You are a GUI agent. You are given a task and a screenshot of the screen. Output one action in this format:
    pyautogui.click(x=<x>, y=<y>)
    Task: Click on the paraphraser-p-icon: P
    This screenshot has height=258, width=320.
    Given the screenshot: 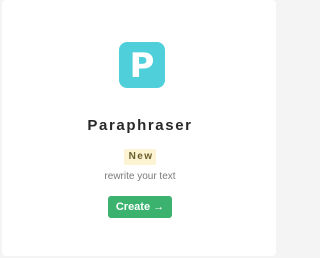 What is the action you would take?
    pyautogui.click(x=142, y=65)
    